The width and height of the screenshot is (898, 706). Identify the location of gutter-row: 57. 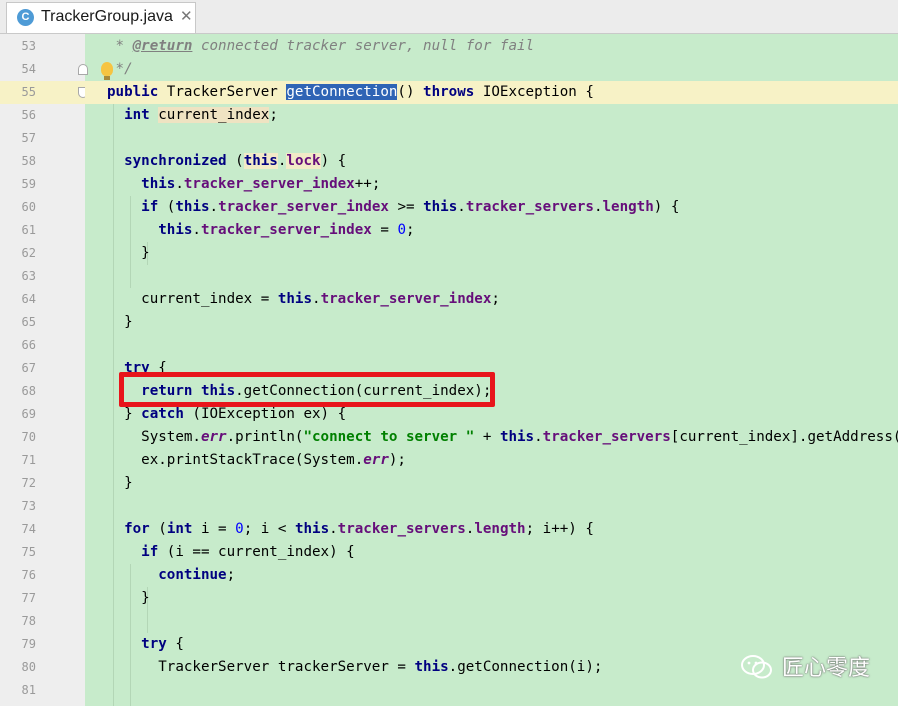
(42, 138).